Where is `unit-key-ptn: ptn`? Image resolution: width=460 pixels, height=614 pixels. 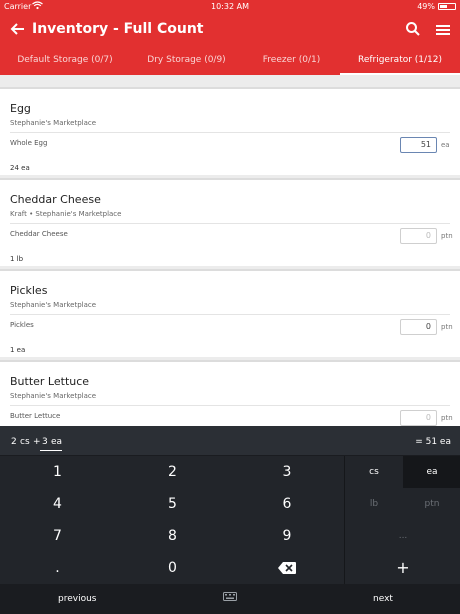 unit-key-ptn: ptn is located at coordinates (431, 504).